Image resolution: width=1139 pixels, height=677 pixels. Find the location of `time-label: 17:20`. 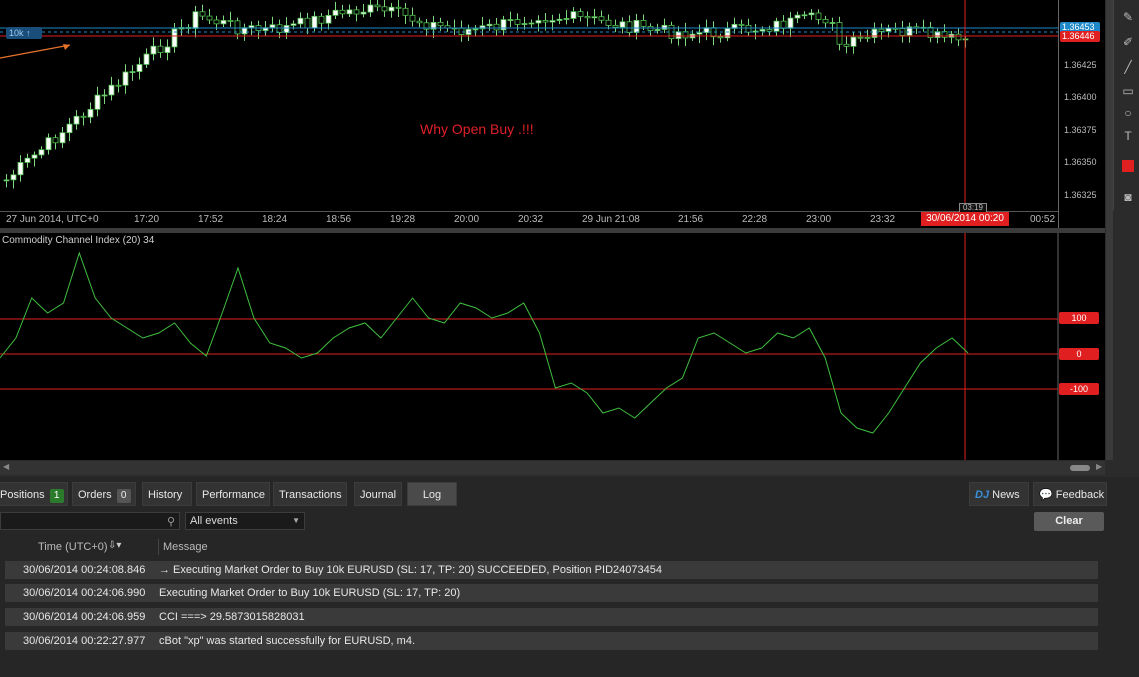

time-label: 17:20 is located at coordinates (147, 219).